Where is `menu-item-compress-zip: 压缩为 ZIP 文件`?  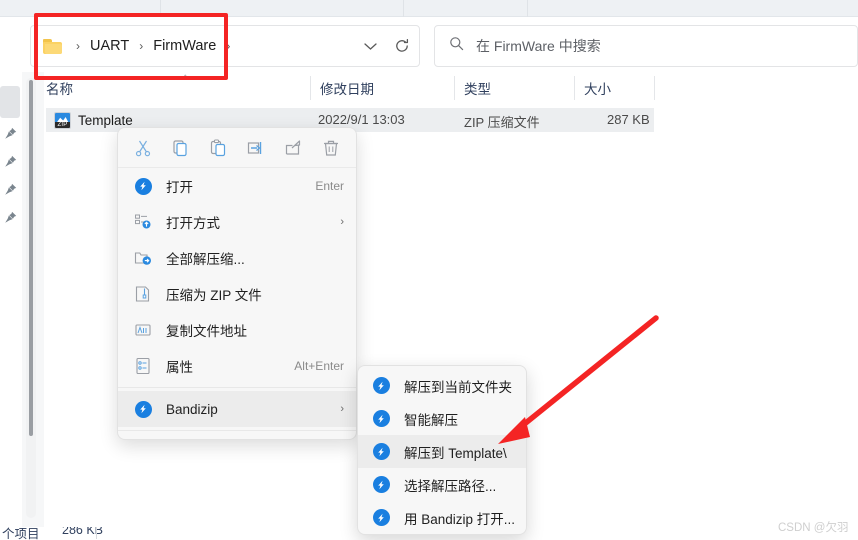 menu-item-compress-zip: 压缩为 ZIP 文件 is located at coordinates (237, 294).